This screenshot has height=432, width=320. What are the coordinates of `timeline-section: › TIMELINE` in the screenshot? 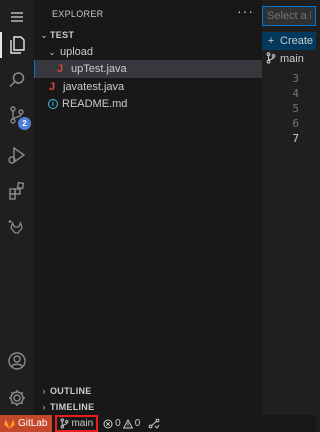 It's located at (150, 407).